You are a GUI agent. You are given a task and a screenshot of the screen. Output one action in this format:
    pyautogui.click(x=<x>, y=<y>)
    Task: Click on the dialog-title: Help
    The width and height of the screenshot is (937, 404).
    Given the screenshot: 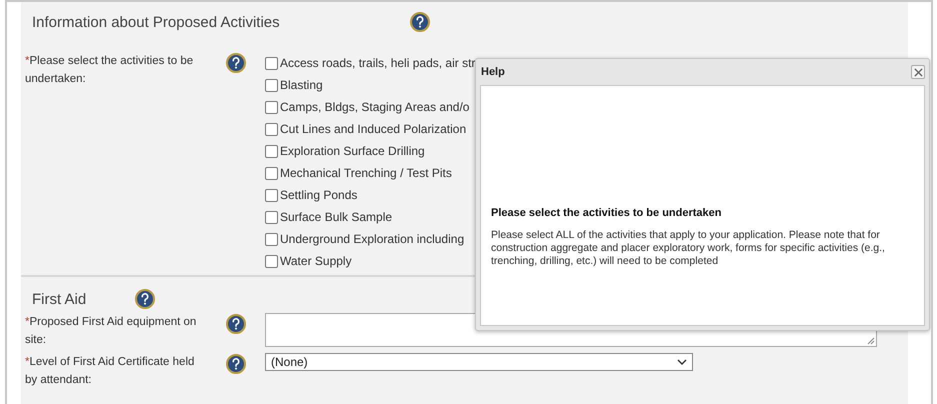 What is the action you would take?
    pyautogui.click(x=492, y=72)
    